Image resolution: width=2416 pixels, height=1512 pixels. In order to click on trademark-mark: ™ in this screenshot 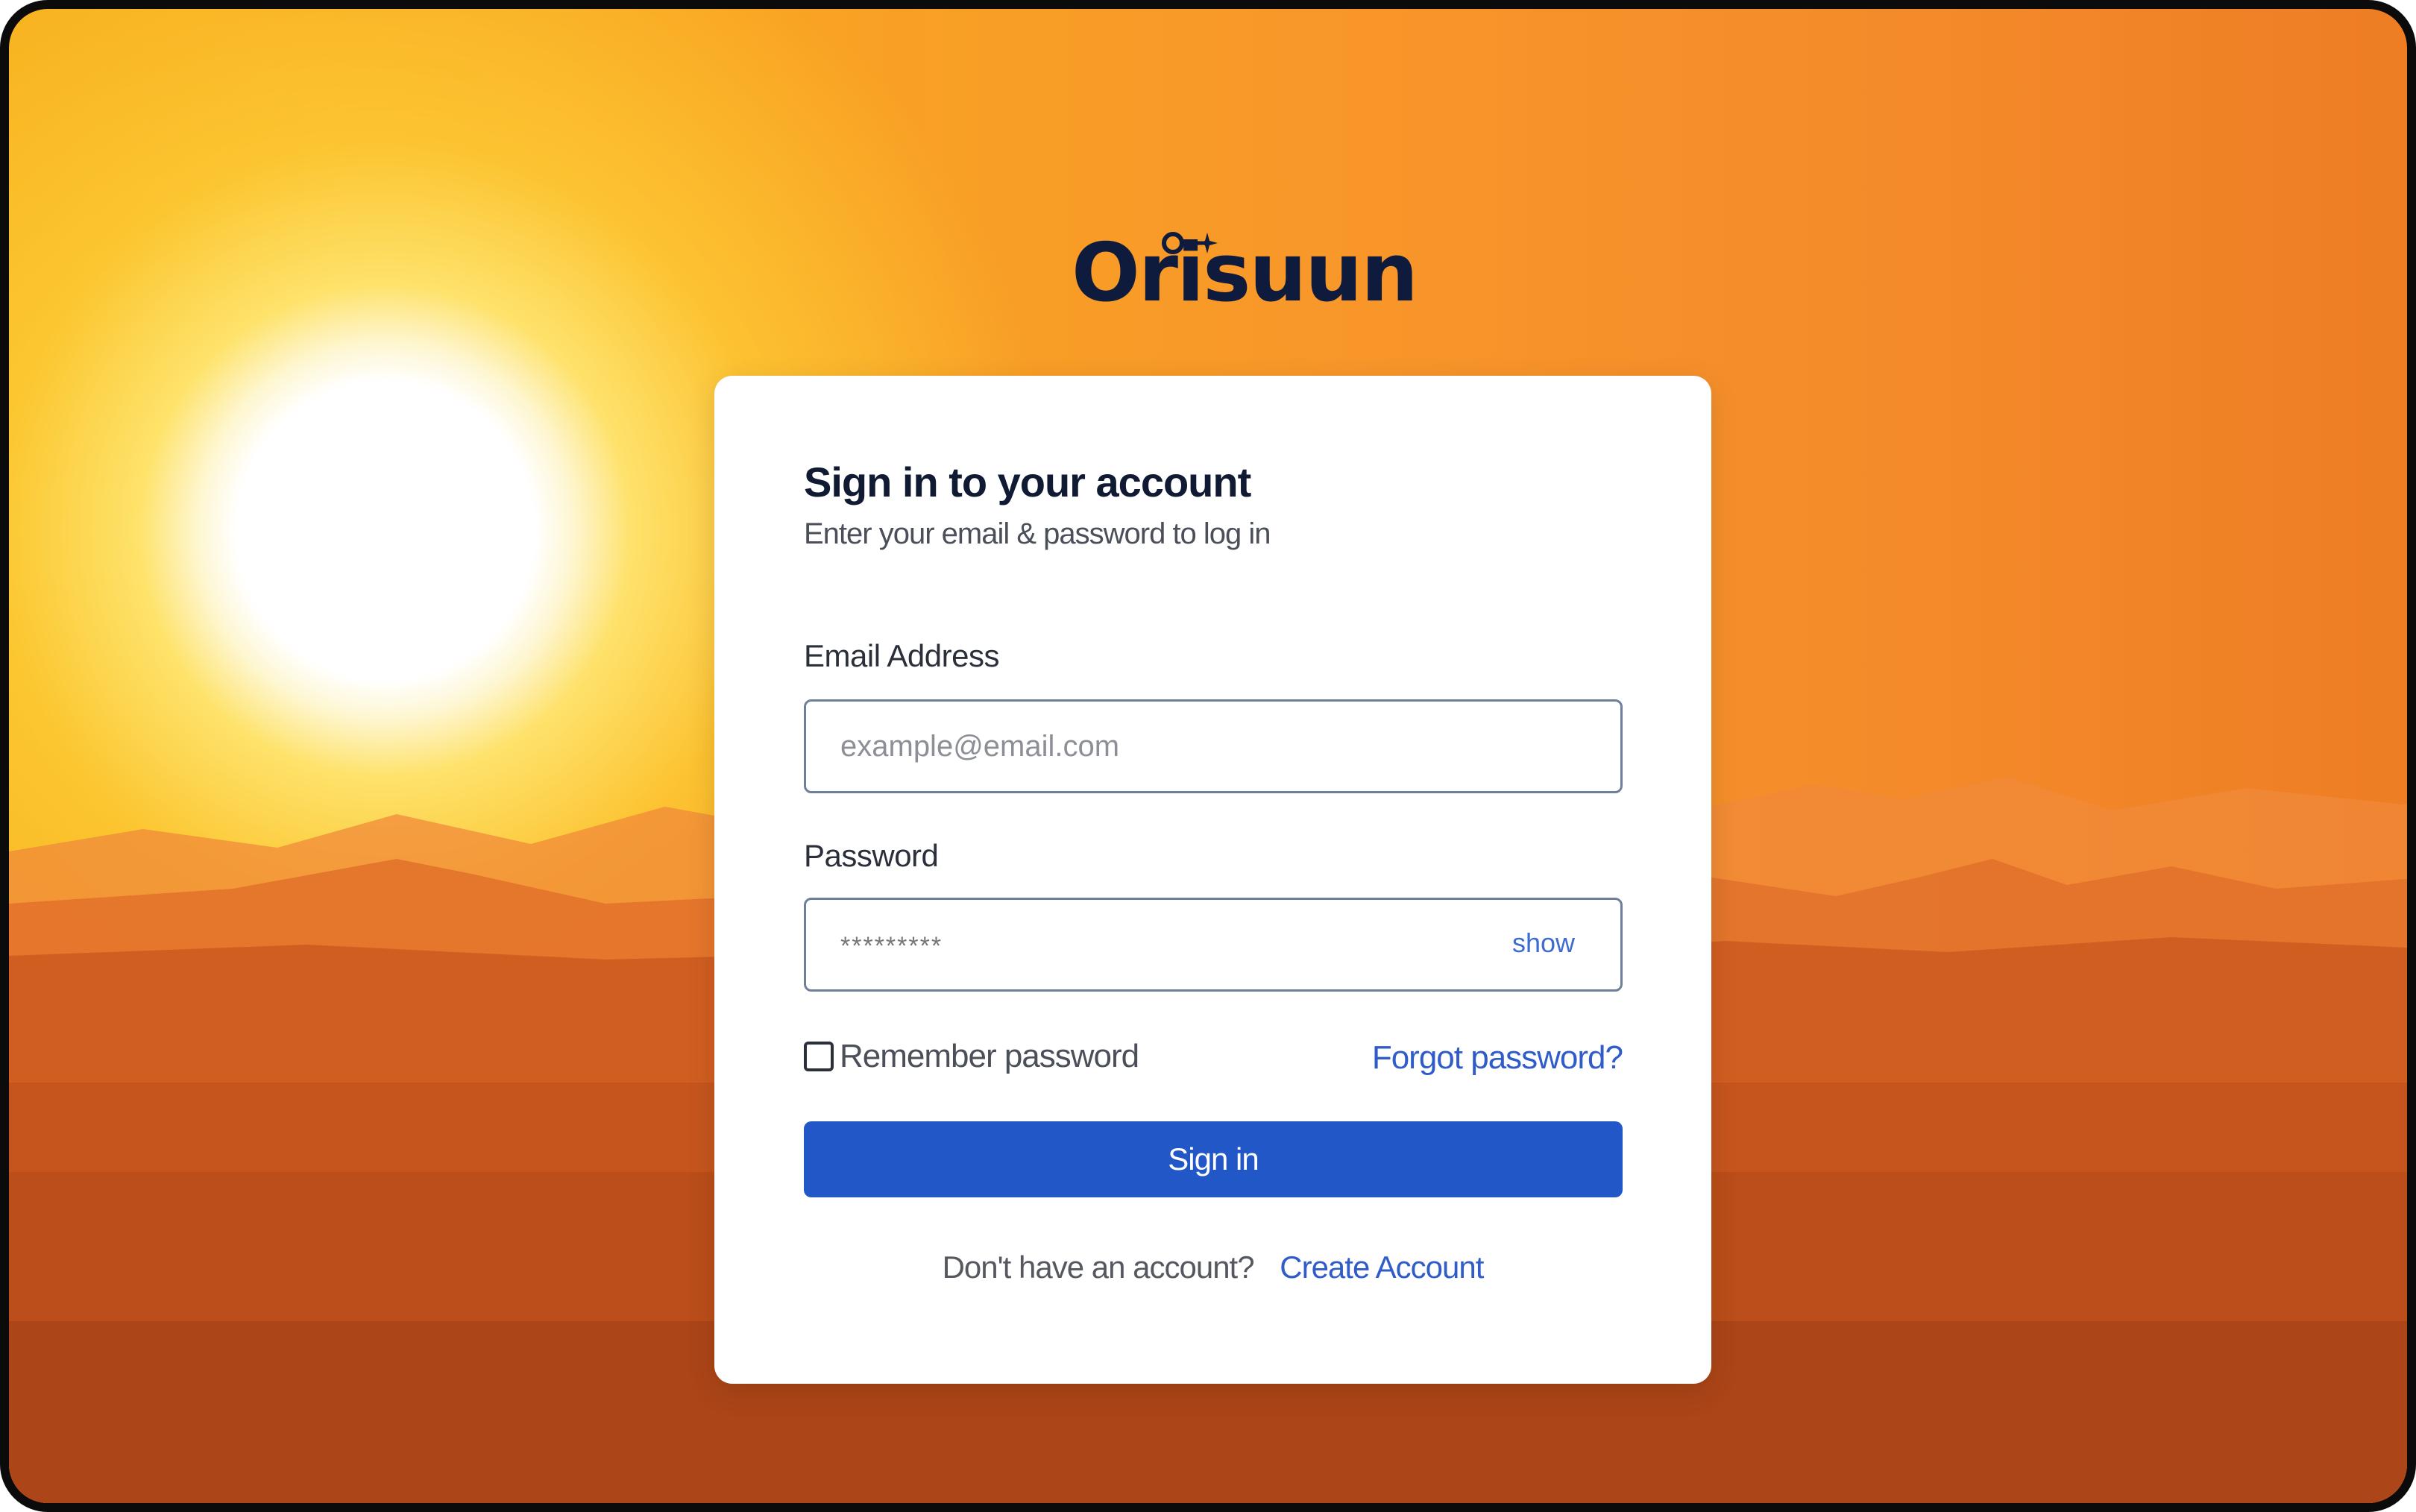, I will do `click(1349, 262)`.